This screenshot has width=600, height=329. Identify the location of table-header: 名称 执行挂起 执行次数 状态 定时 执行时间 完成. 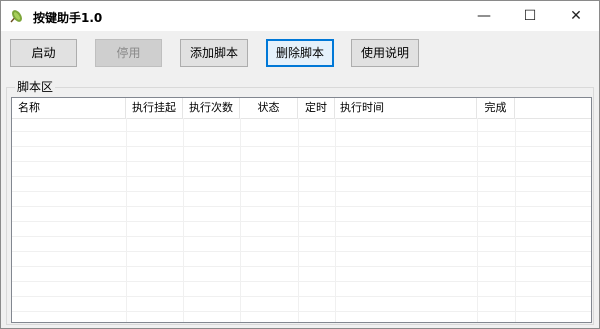
(301, 108).